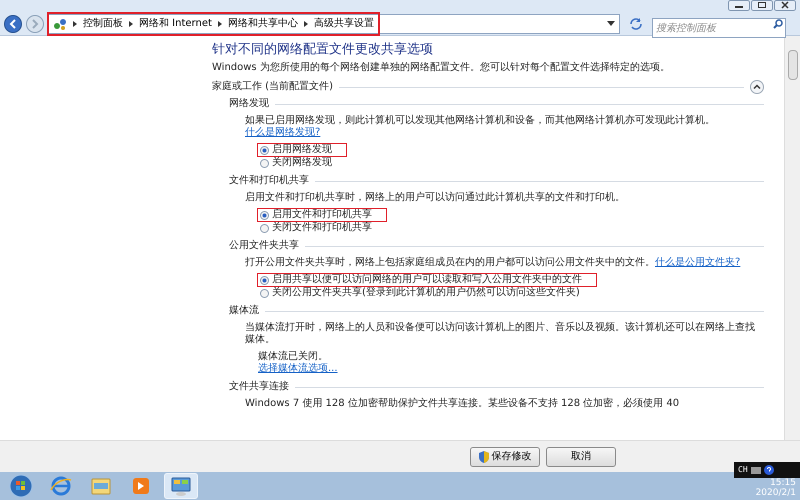 The image size is (800, 500). I want to click on radio-option: 关闭公用文件夹共享(登录到此计算机的用户仍然可以访问这些文件夹), so click(426, 293).